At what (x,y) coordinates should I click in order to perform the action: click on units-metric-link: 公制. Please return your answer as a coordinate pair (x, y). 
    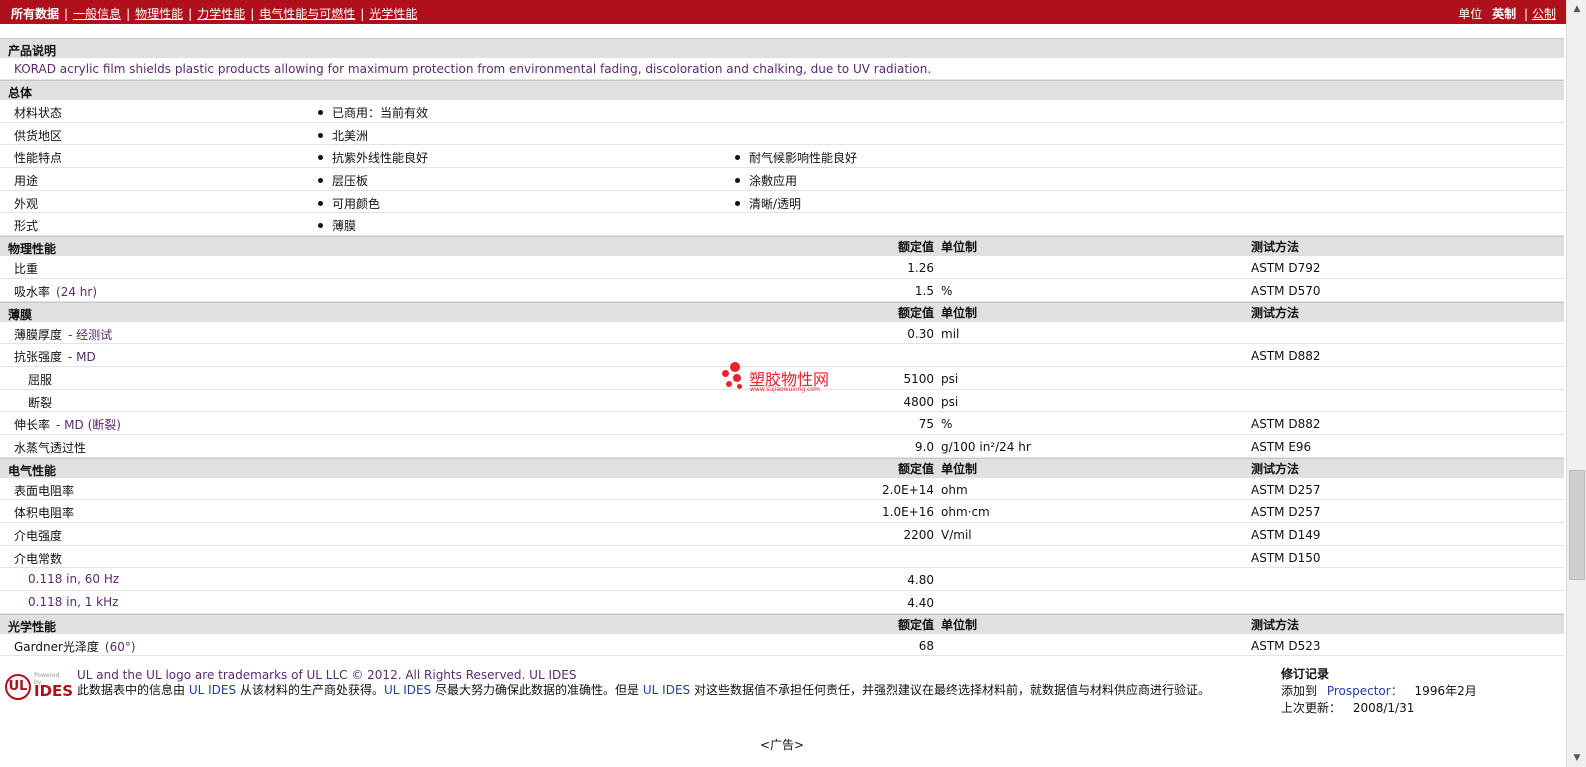
    Looking at the image, I should click on (1544, 14).